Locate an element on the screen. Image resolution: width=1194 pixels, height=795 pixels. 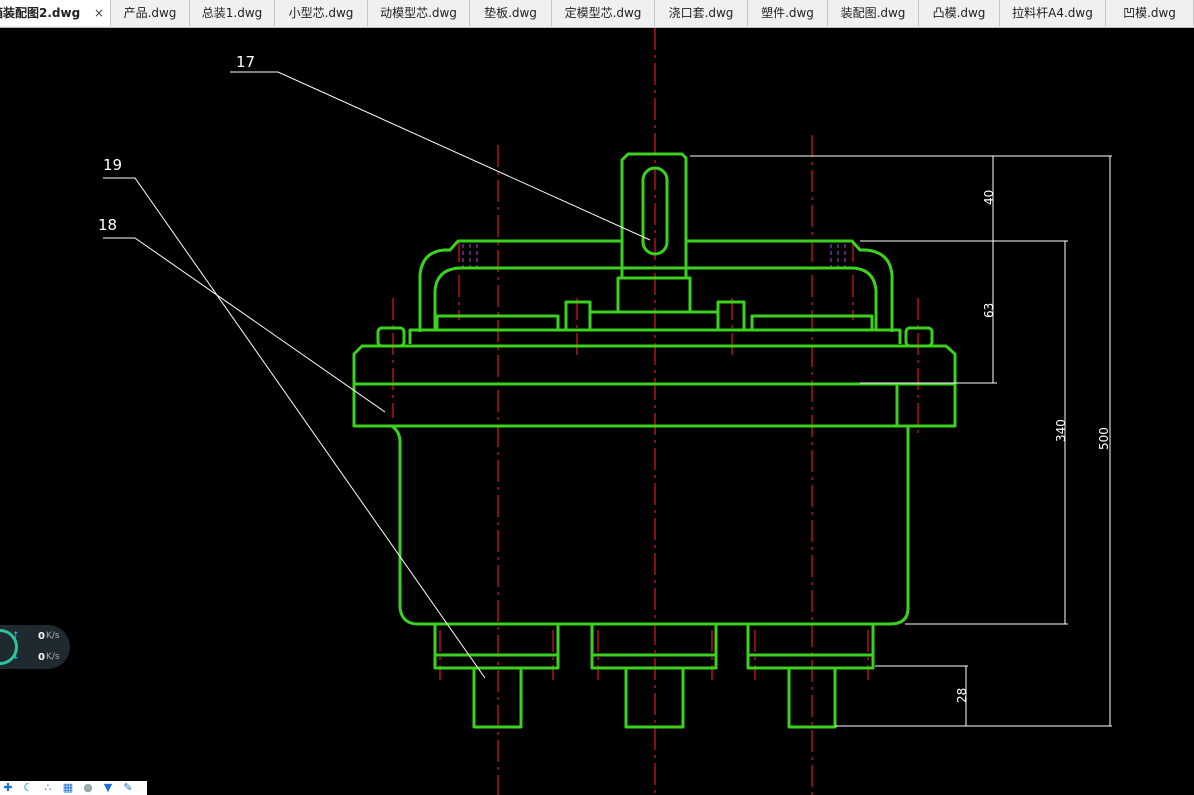
tab-item: 定模型芯.dwg is located at coordinates (603, 13).